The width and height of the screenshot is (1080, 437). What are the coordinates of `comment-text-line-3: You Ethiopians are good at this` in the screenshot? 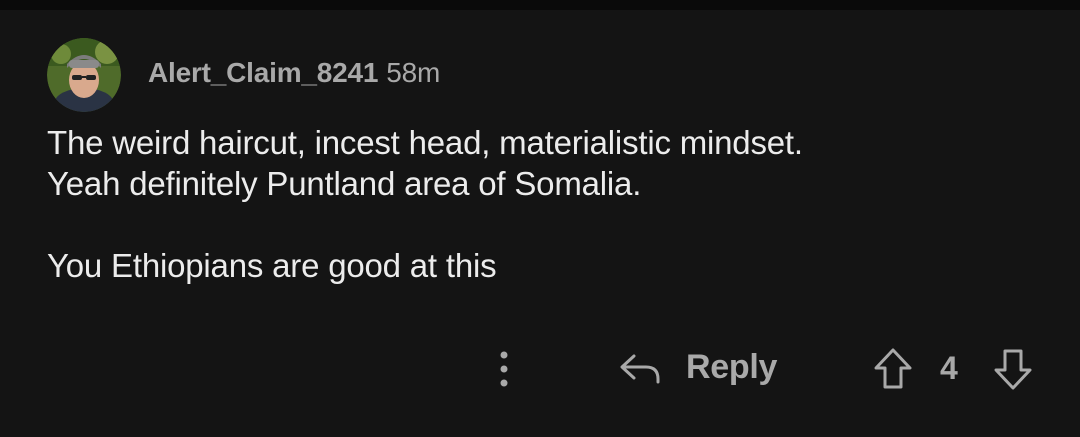 It's located at (272, 265).